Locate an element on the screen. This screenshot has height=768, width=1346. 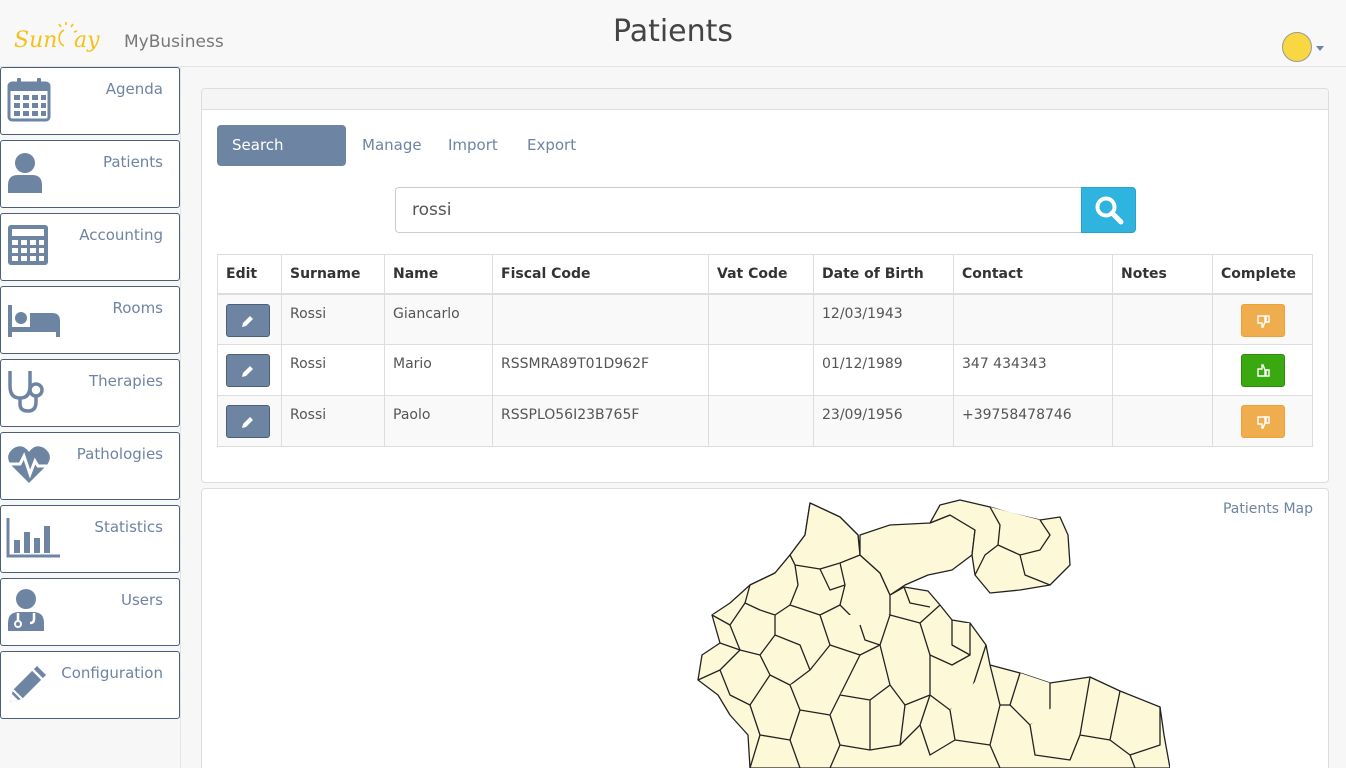
column-header-name: Name is located at coordinates (438, 274).